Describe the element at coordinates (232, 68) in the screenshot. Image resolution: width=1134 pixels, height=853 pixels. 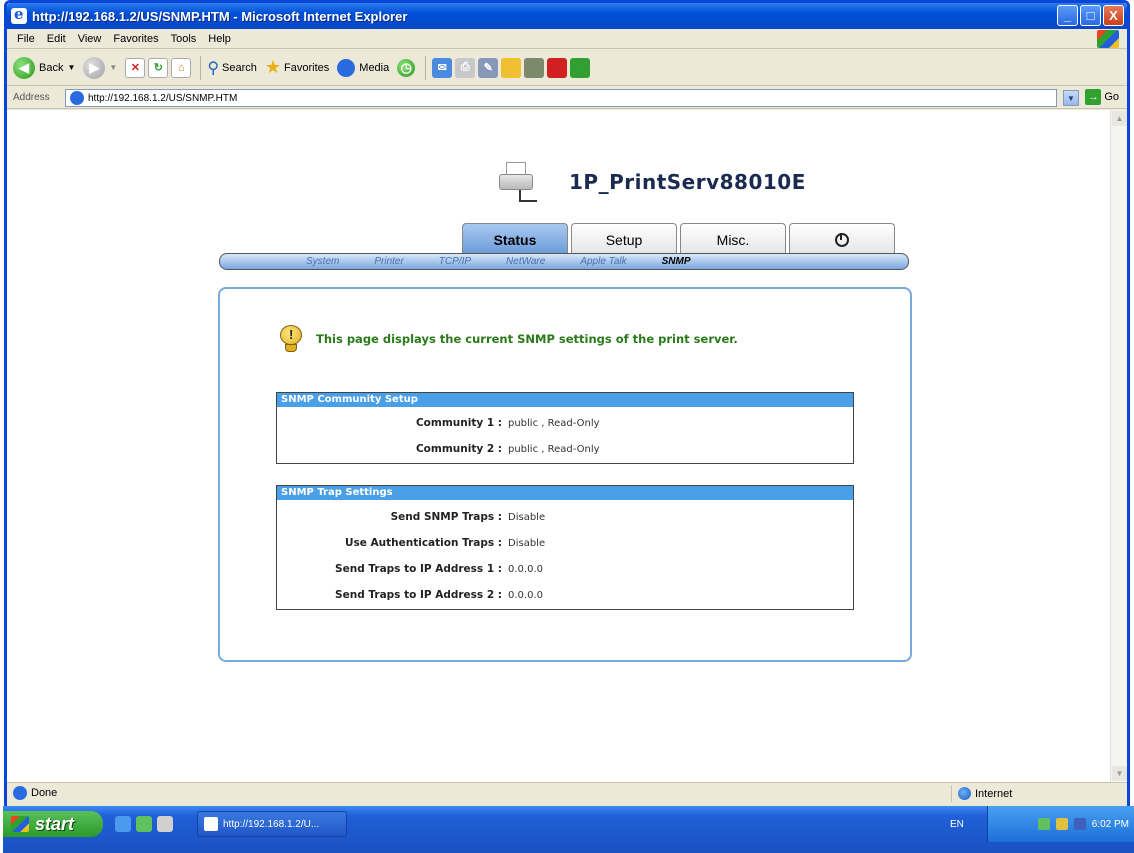
I see `search-button: ⚲ Search` at that location.